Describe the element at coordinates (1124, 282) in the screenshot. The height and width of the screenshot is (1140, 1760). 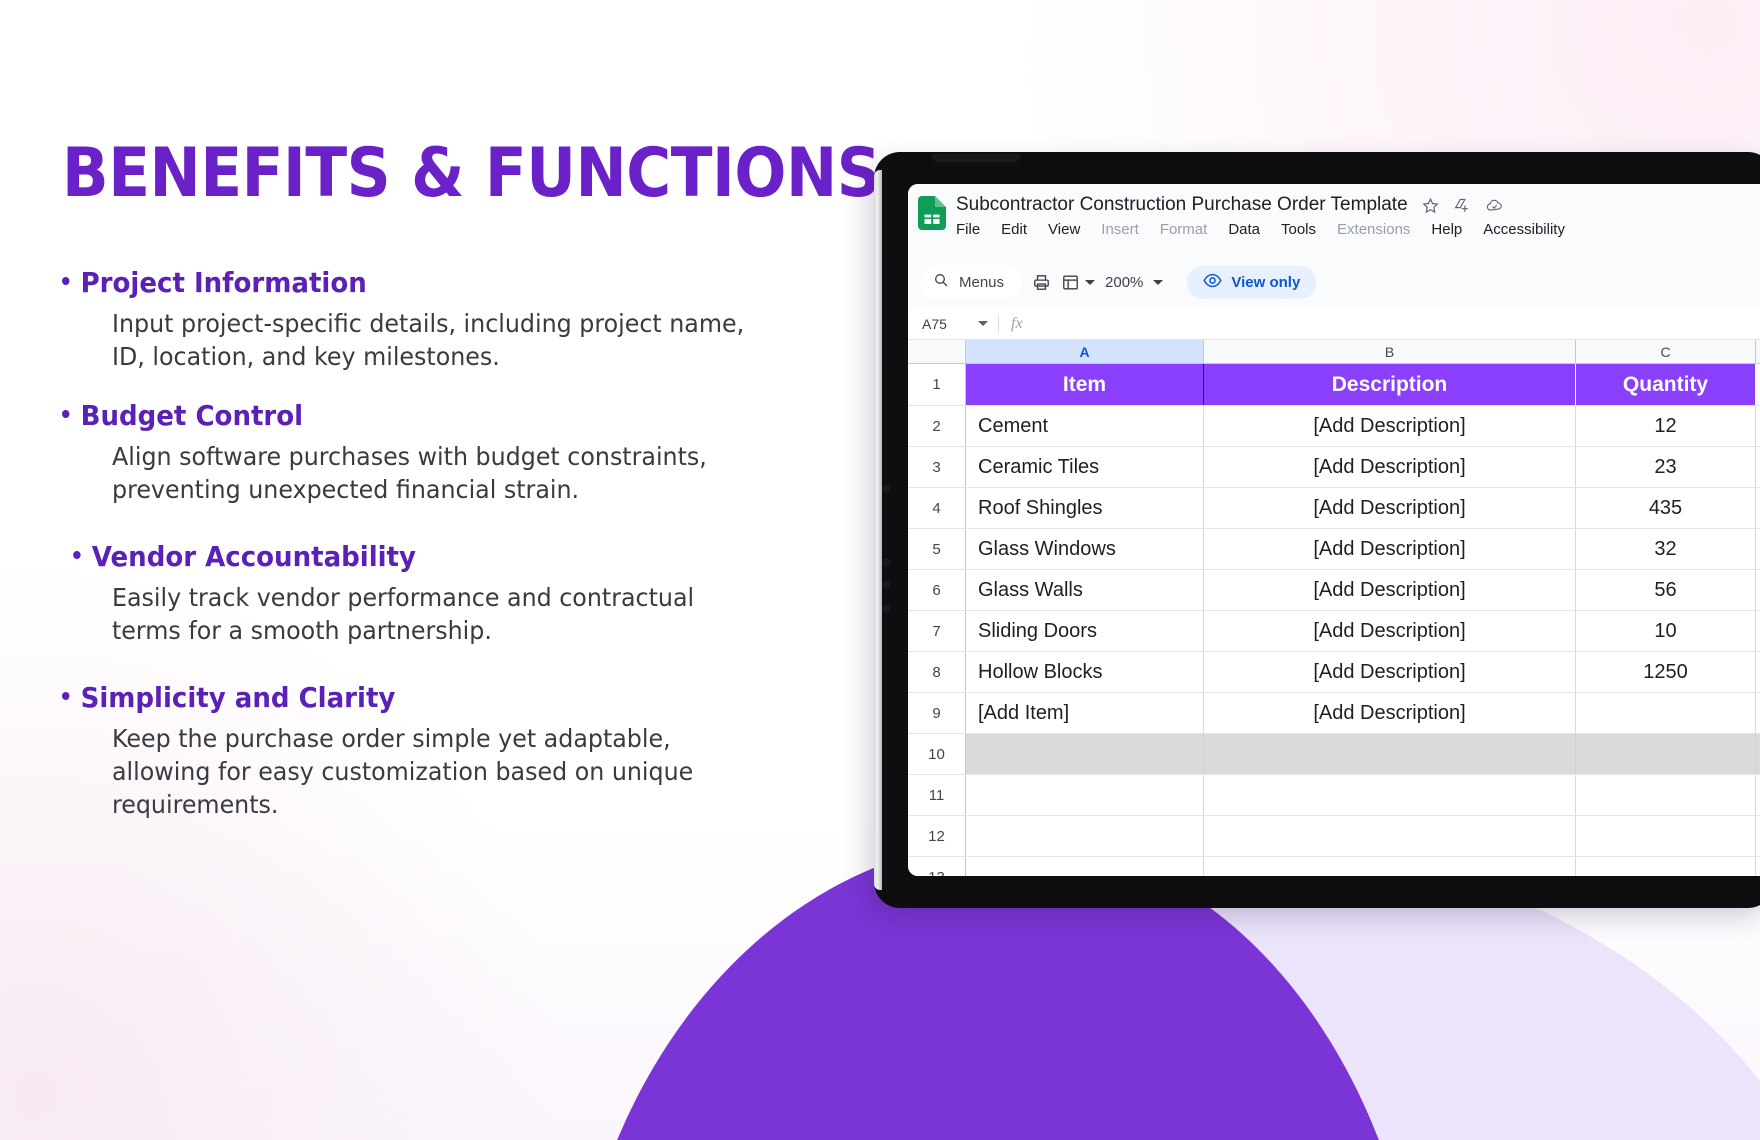
I see `zoom-level: 200%` at that location.